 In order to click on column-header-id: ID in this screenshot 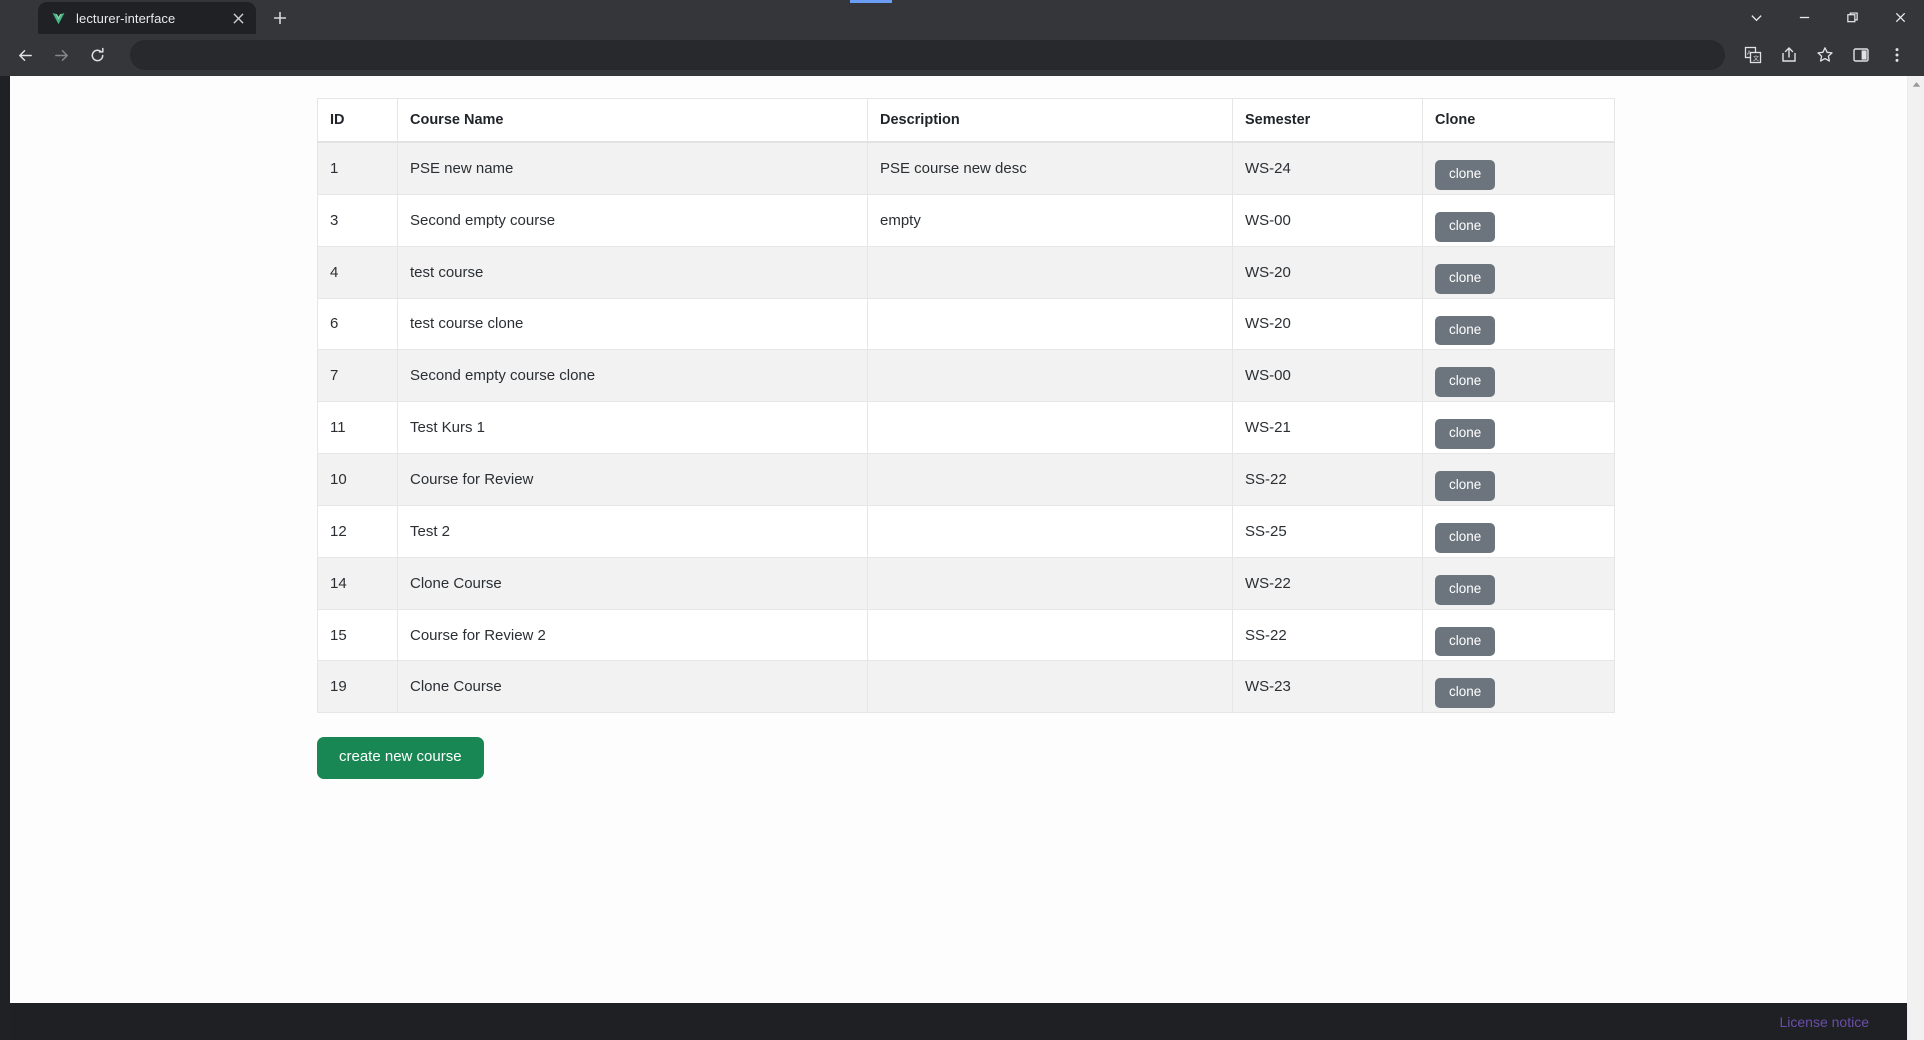, I will do `click(357, 120)`.